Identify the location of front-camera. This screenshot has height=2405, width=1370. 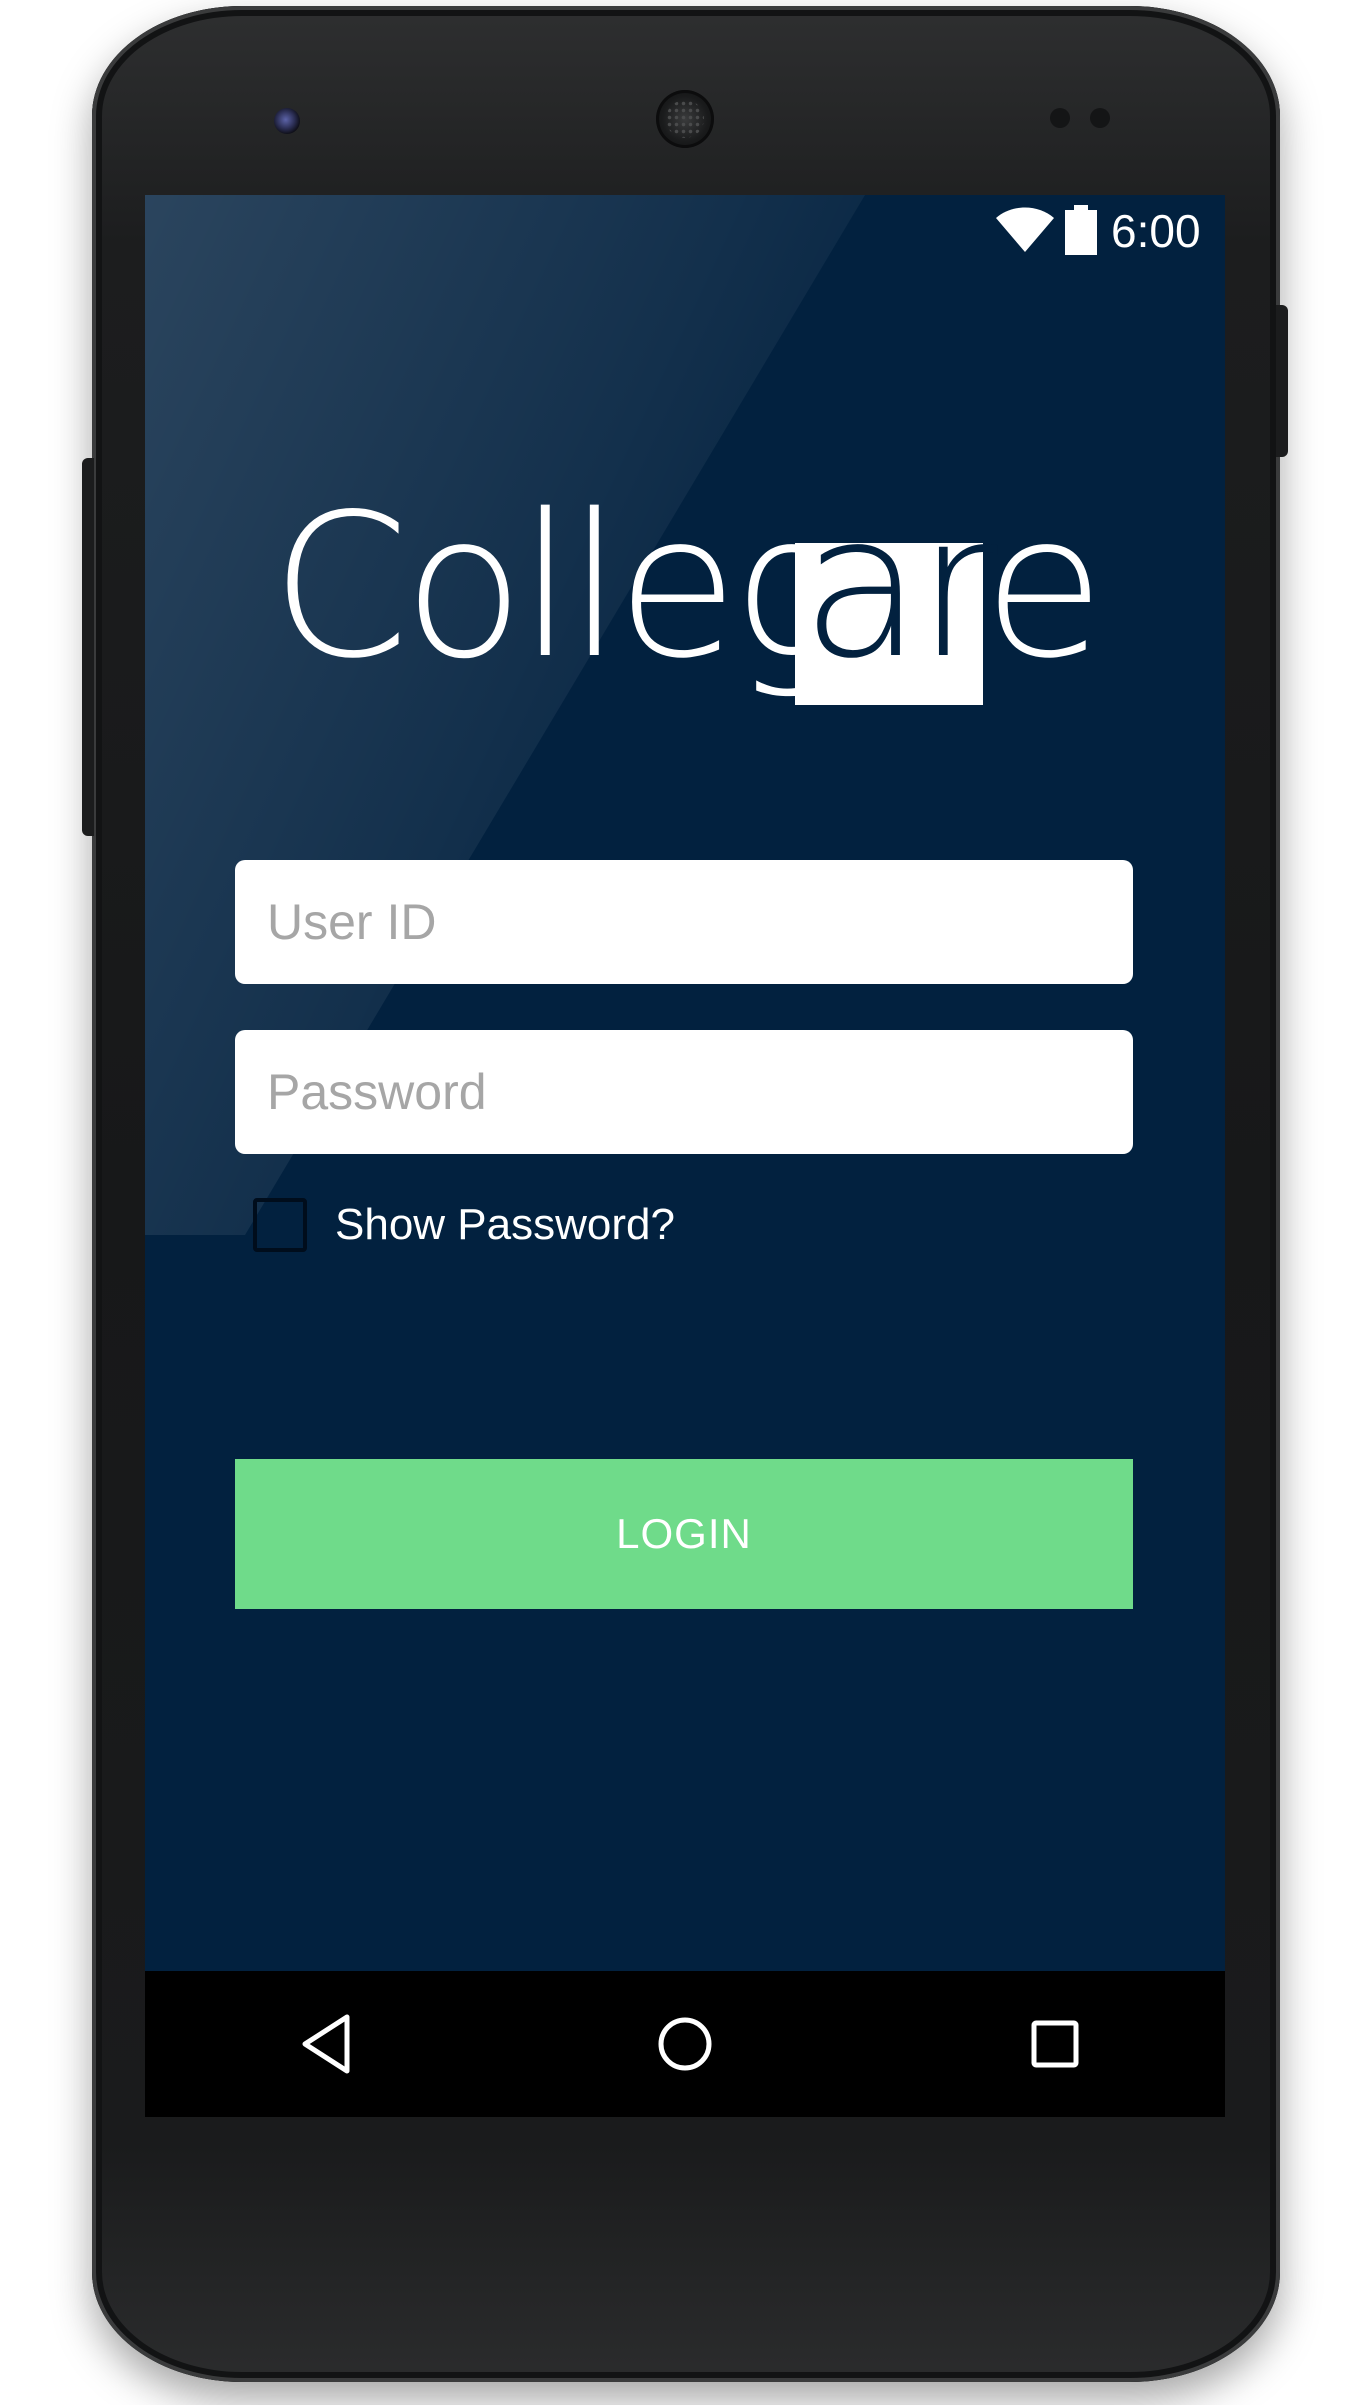
(287, 121).